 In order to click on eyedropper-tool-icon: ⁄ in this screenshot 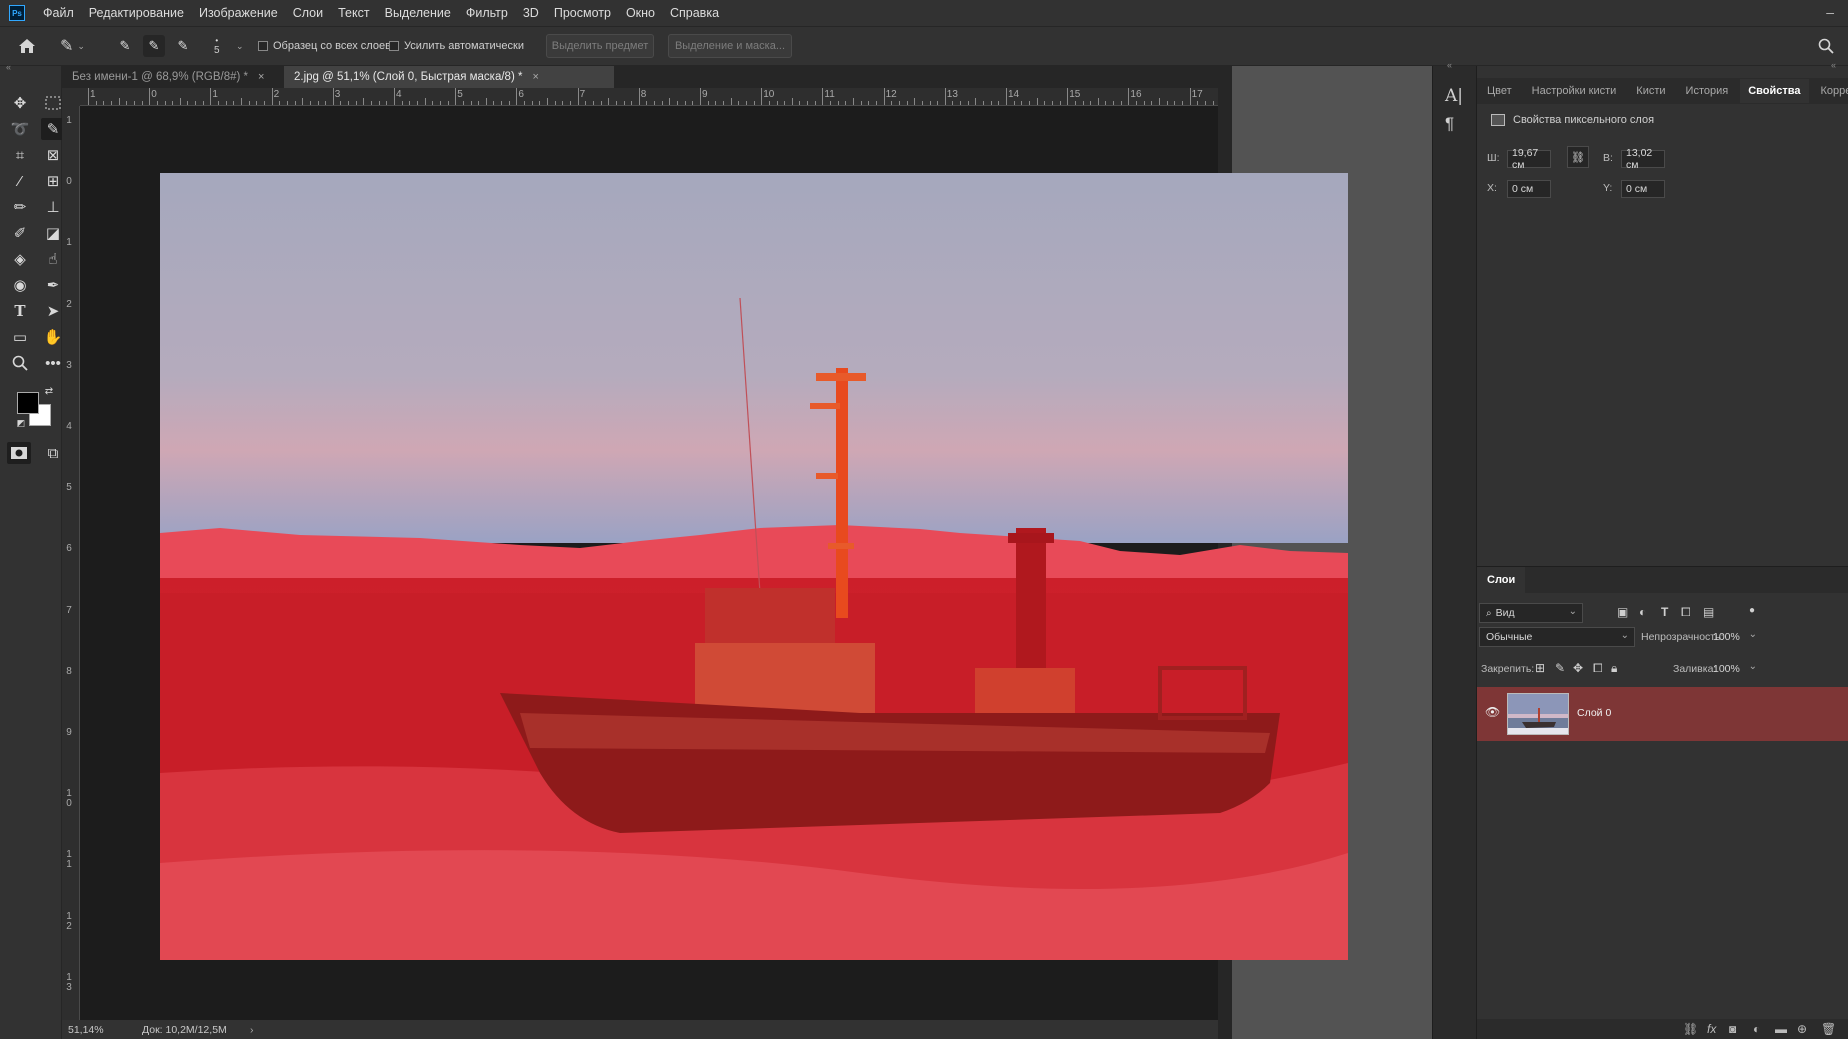, I will do `click(20, 181)`.